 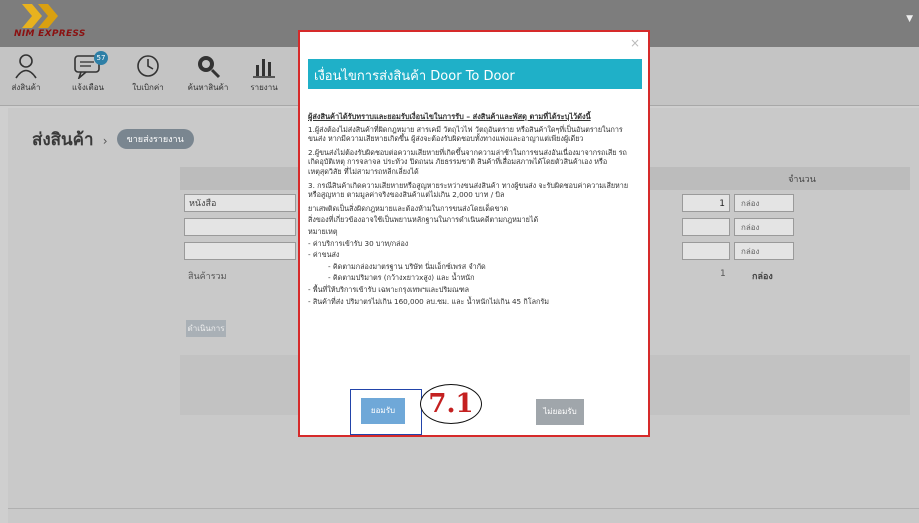 What do you see at coordinates (148, 87) in the screenshot?
I see `nav-label: ใบเบิกค่า` at bounding box center [148, 87].